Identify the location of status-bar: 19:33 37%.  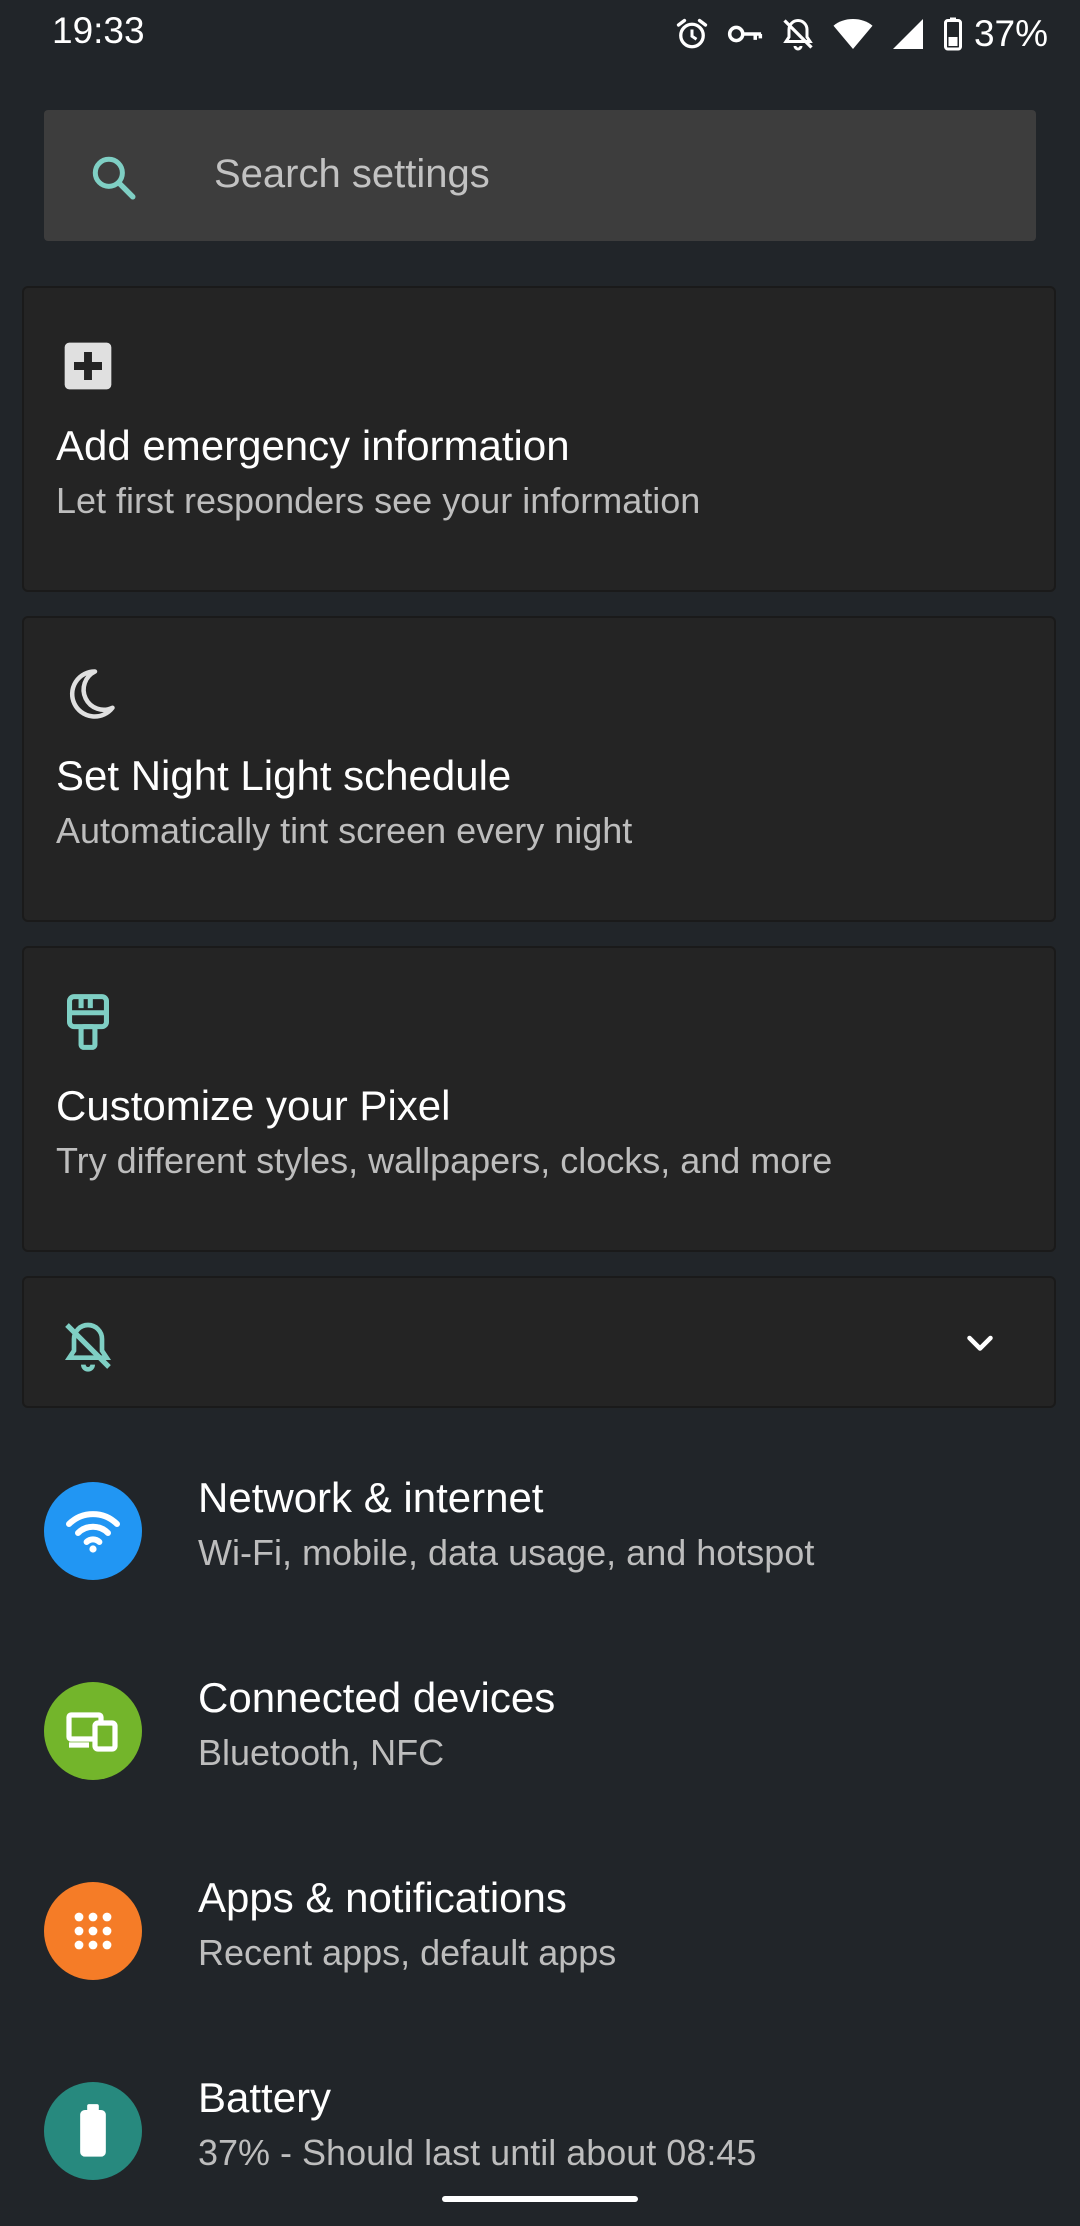
(540, 35).